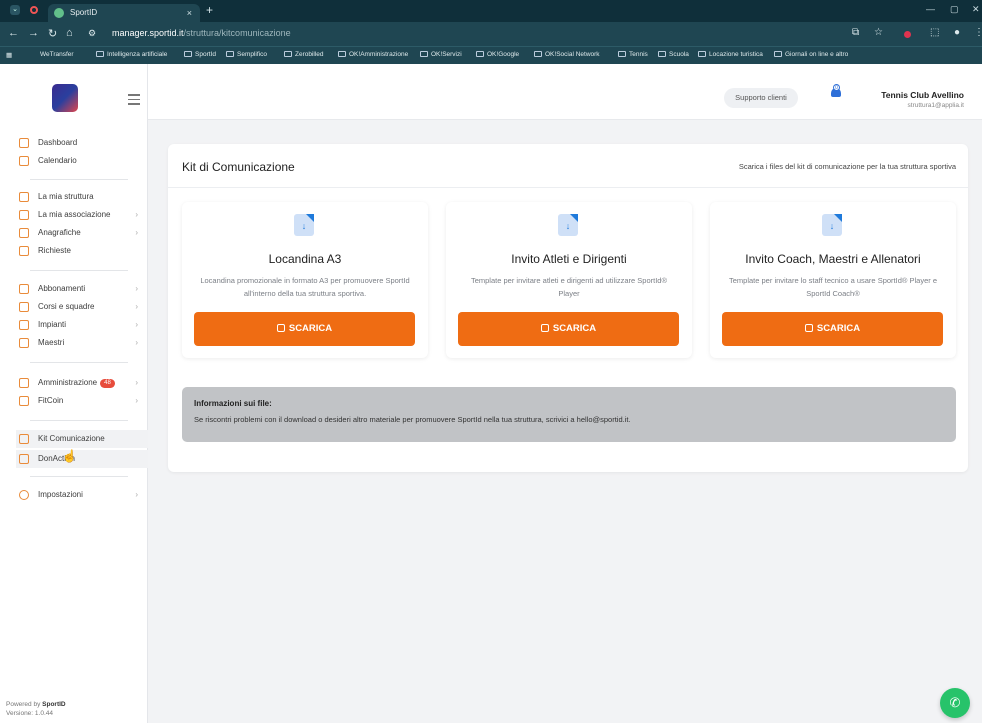  What do you see at coordinates (441, 54) in the screenshot?
I see `bookmark-servizi: OK!Servizi` at bounding box center [441, 54].